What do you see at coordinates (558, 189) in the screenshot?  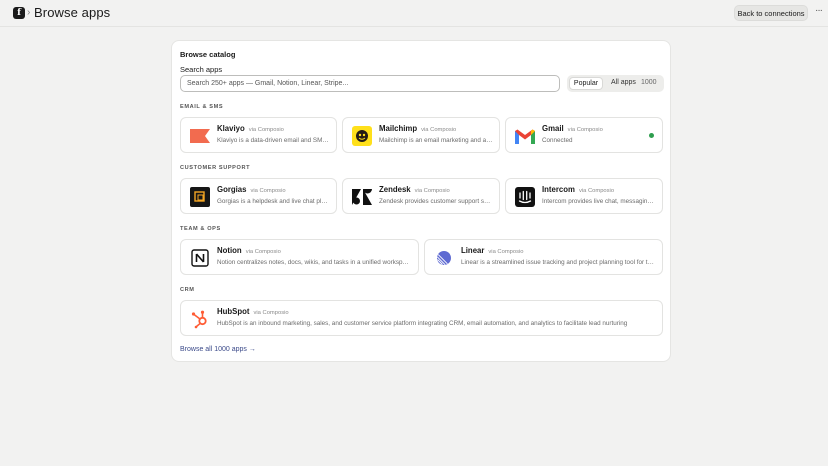 I see `app-name: Intercom` at bounding box center [558, 189].